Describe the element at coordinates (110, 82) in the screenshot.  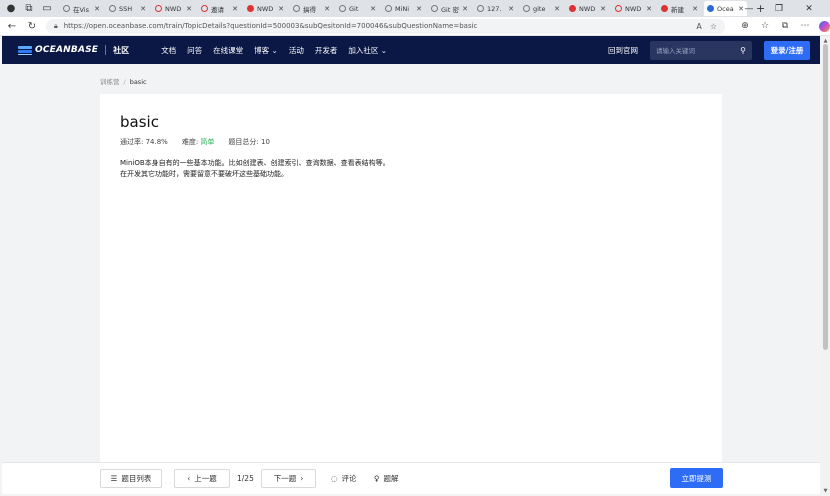
I see `breadcrumb-parent: 训练营` at that location.